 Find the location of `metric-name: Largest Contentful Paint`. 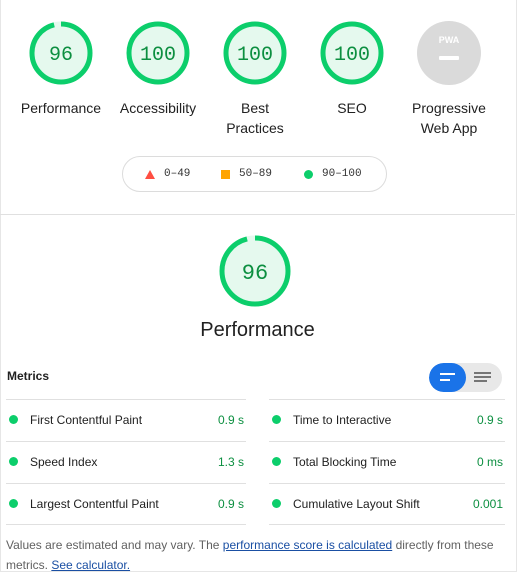

metric-name: Largest Contentful Paint is located at coordinates (94, 504).